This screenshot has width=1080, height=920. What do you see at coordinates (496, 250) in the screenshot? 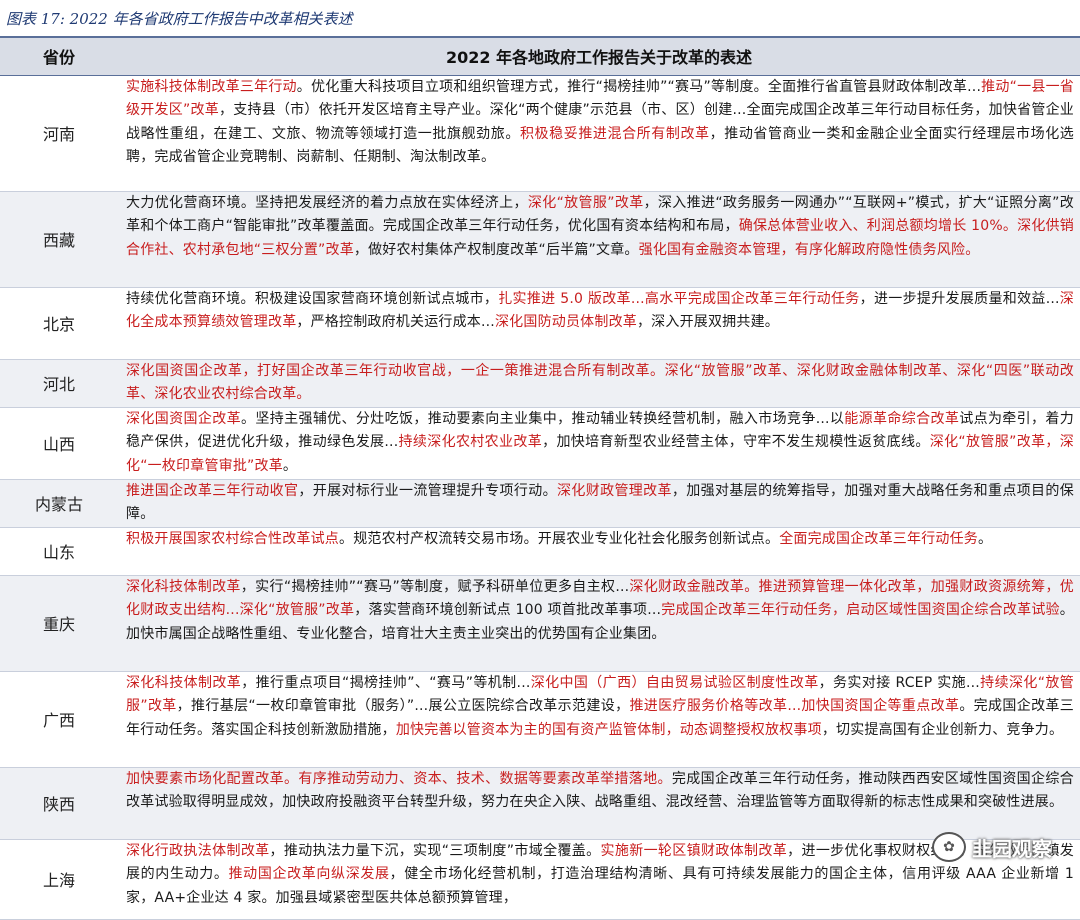
I see `body-text: ，做好农村集体产权制度改革“后半篇”文章。` at bounding box center [496, 250].